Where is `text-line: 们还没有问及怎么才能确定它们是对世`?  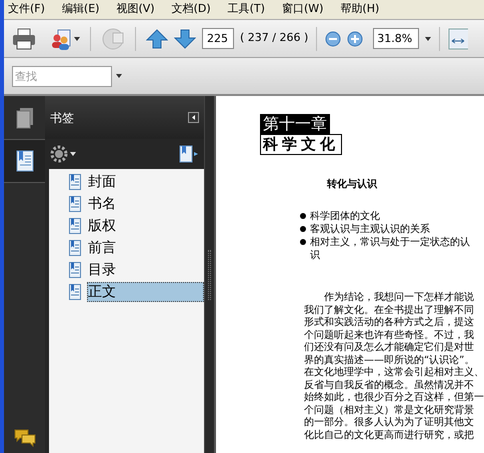 text-line: 们还没有问及怎么才能确定它们是对世 is located at coordinates (389, 348).